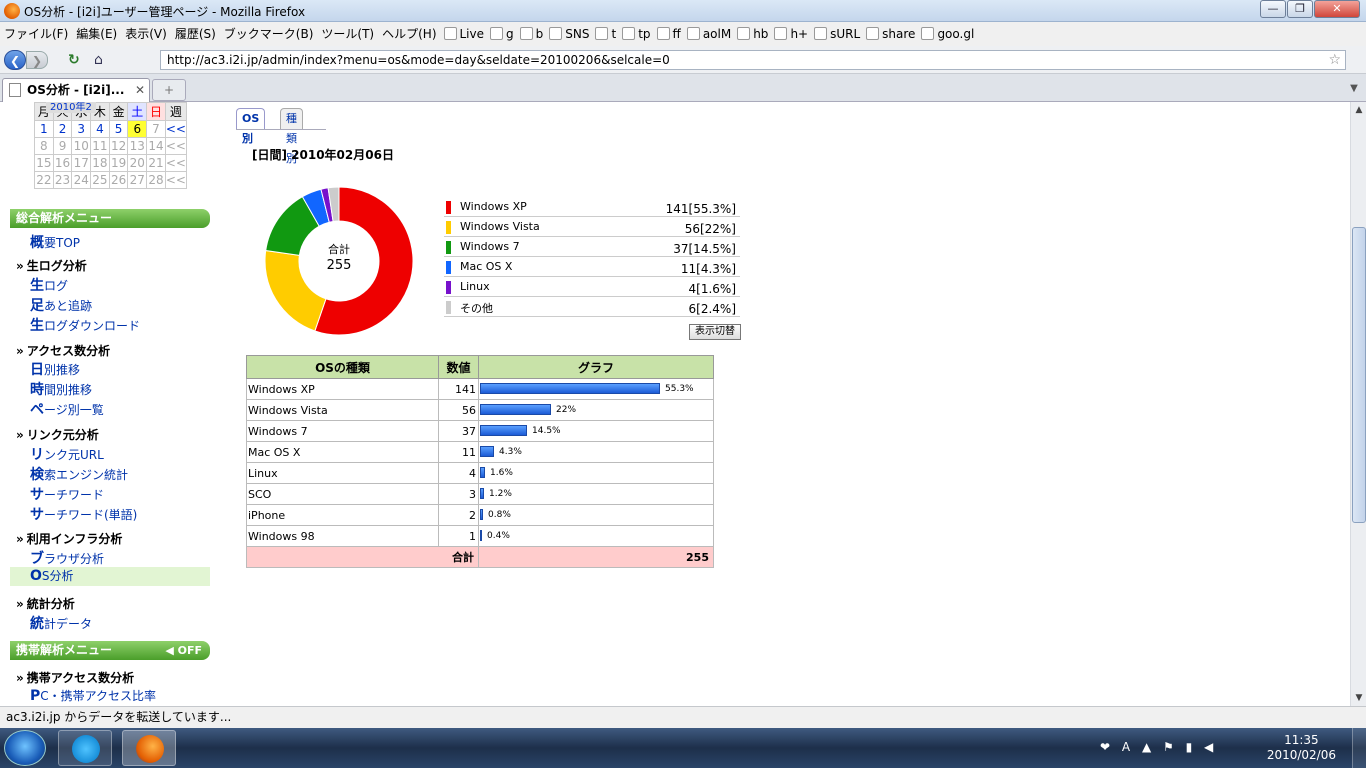  Describe the element at coordinates (458, 410) in the screenshot. I see `os-count: 56` at that location.